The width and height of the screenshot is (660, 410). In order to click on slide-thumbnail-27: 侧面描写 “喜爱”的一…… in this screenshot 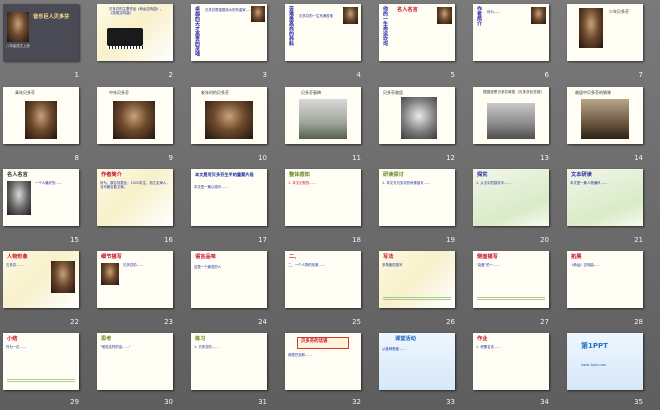, I will do `click(511, 279)`.